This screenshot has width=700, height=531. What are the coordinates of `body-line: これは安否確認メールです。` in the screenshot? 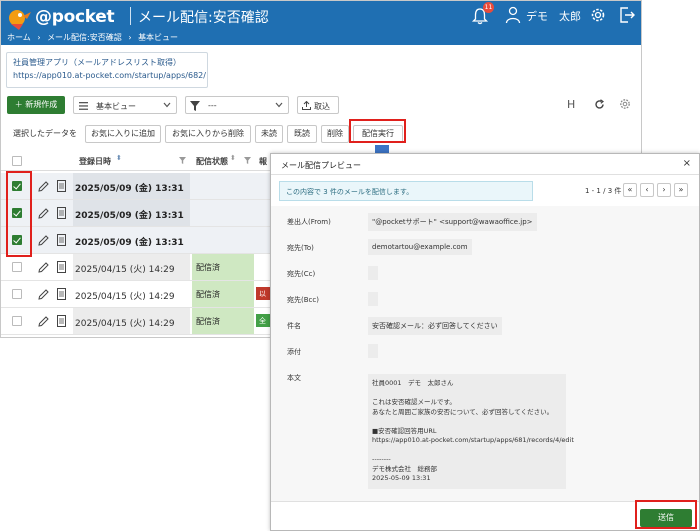 It's located at (414, 402).